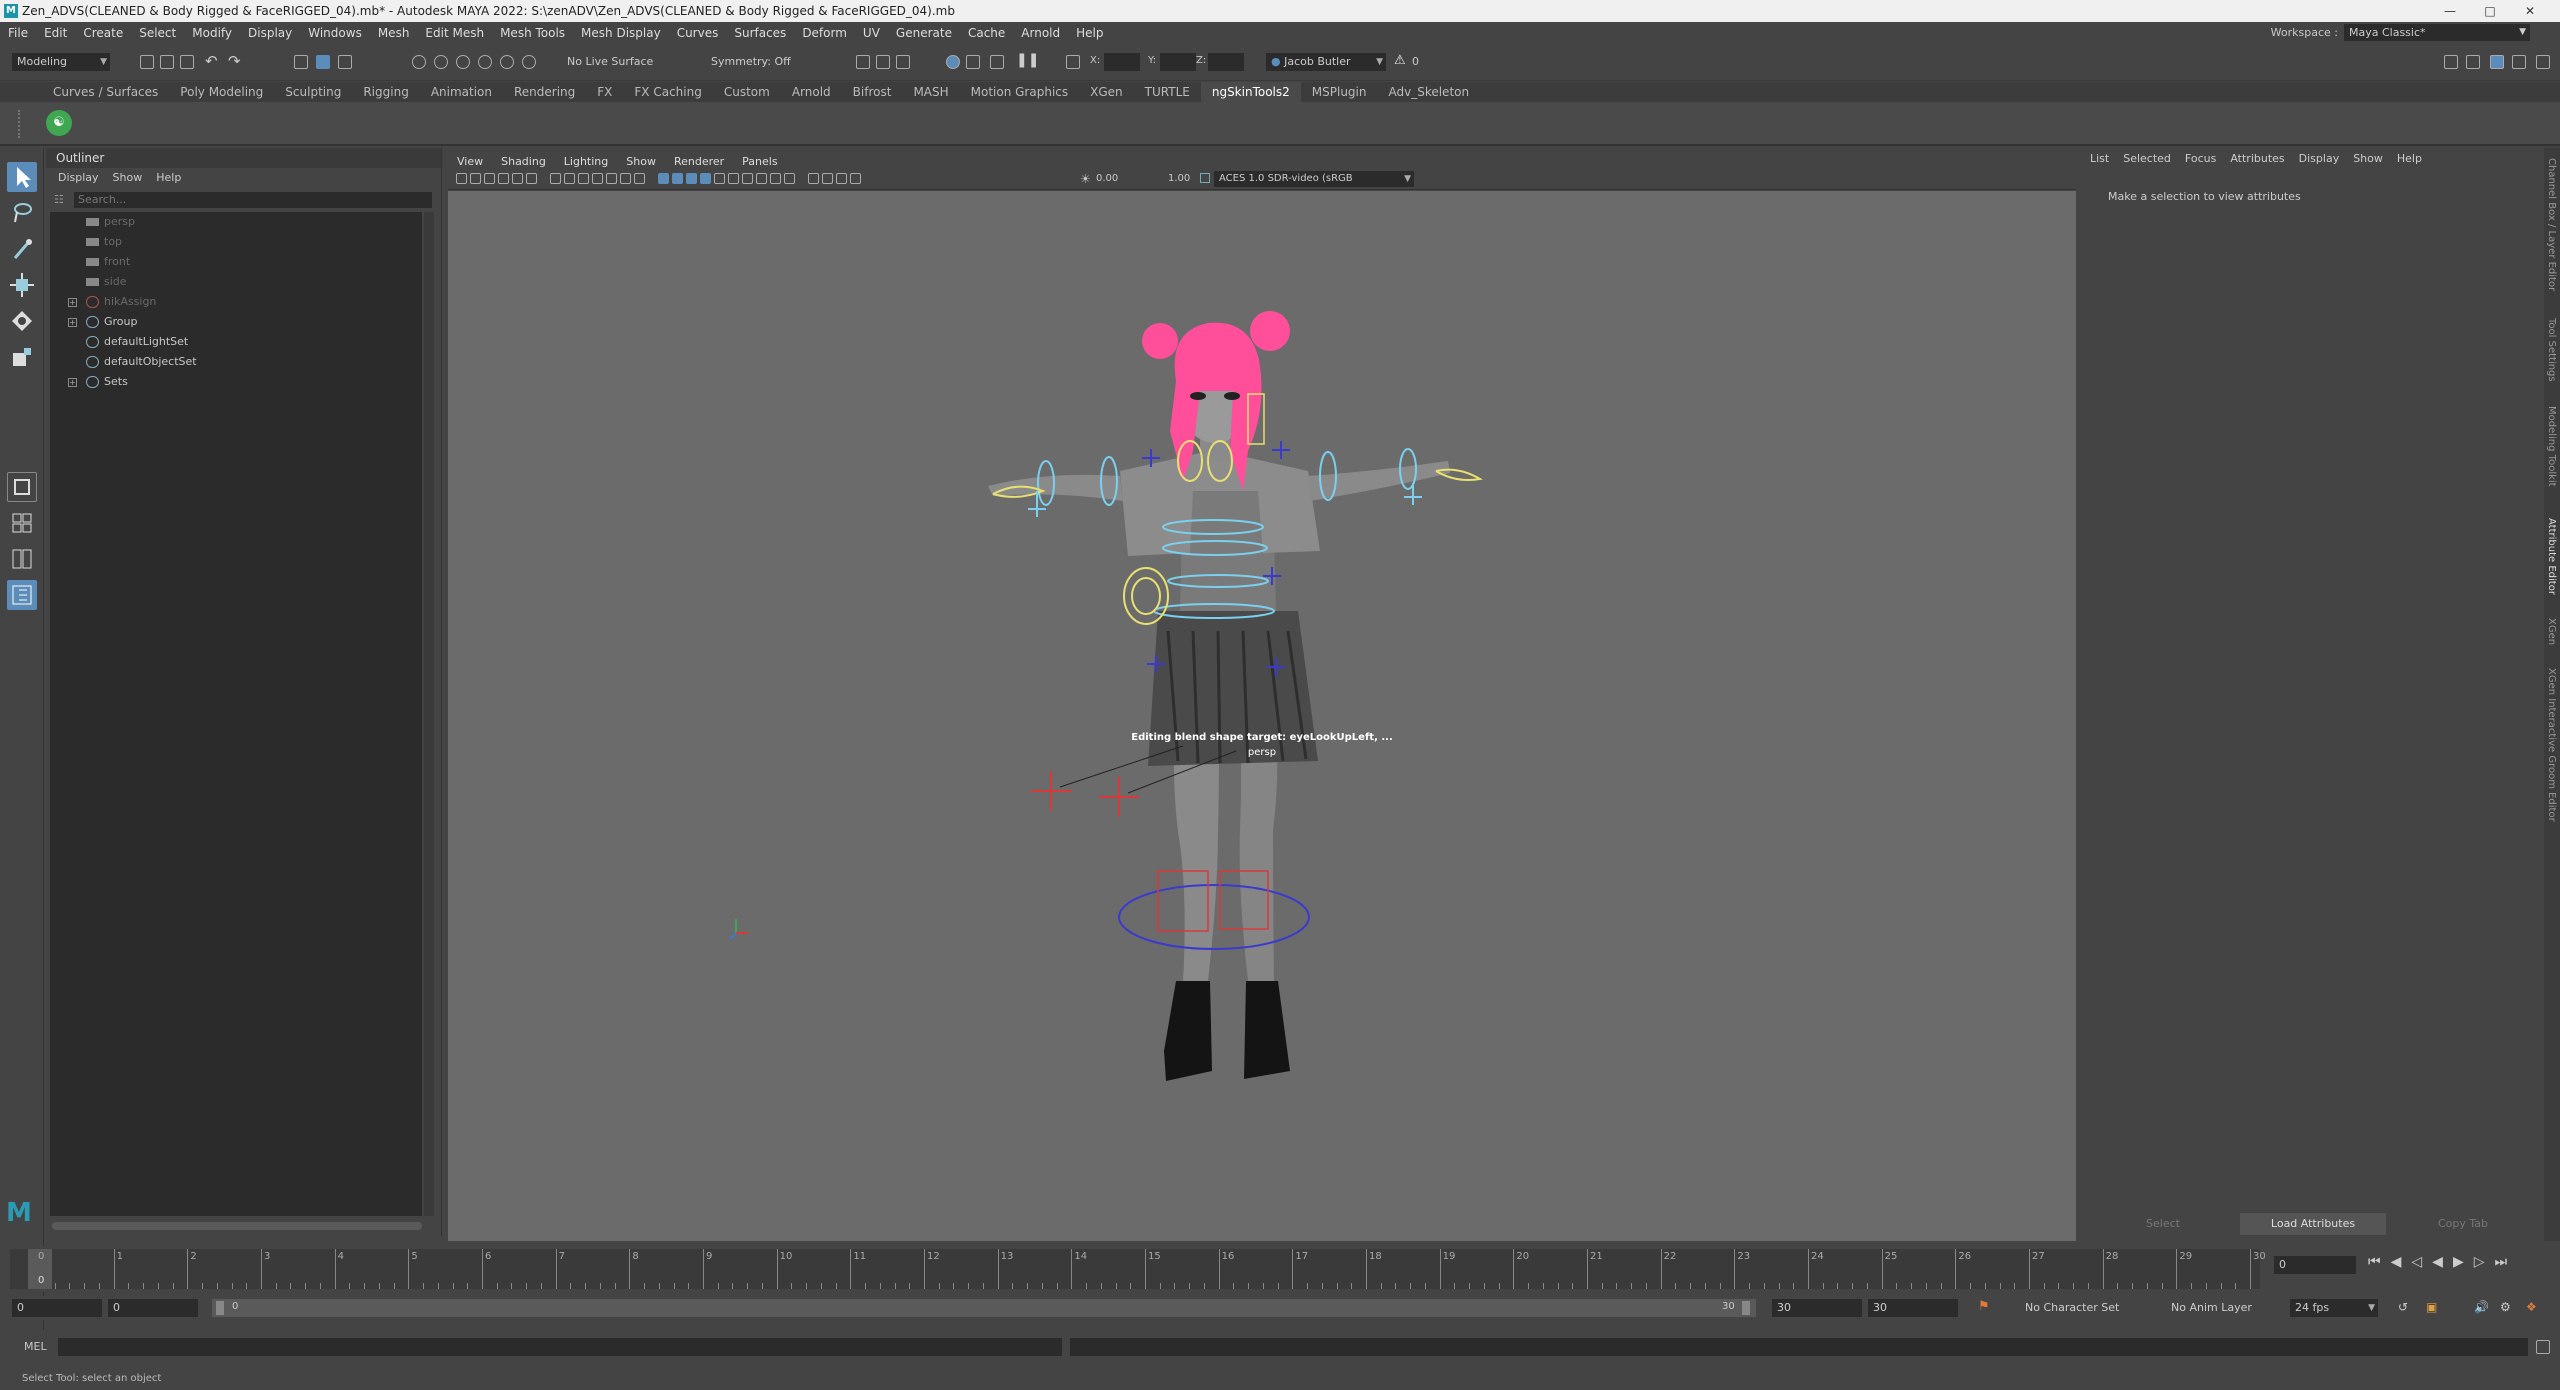 This screenshot has width=2560, height=1390. What do you see at coordinates (2463, 1224) in the screenshot?
I see `ae-copy-tab-button: Copy Tab` at bounding box center [2463, 1224].